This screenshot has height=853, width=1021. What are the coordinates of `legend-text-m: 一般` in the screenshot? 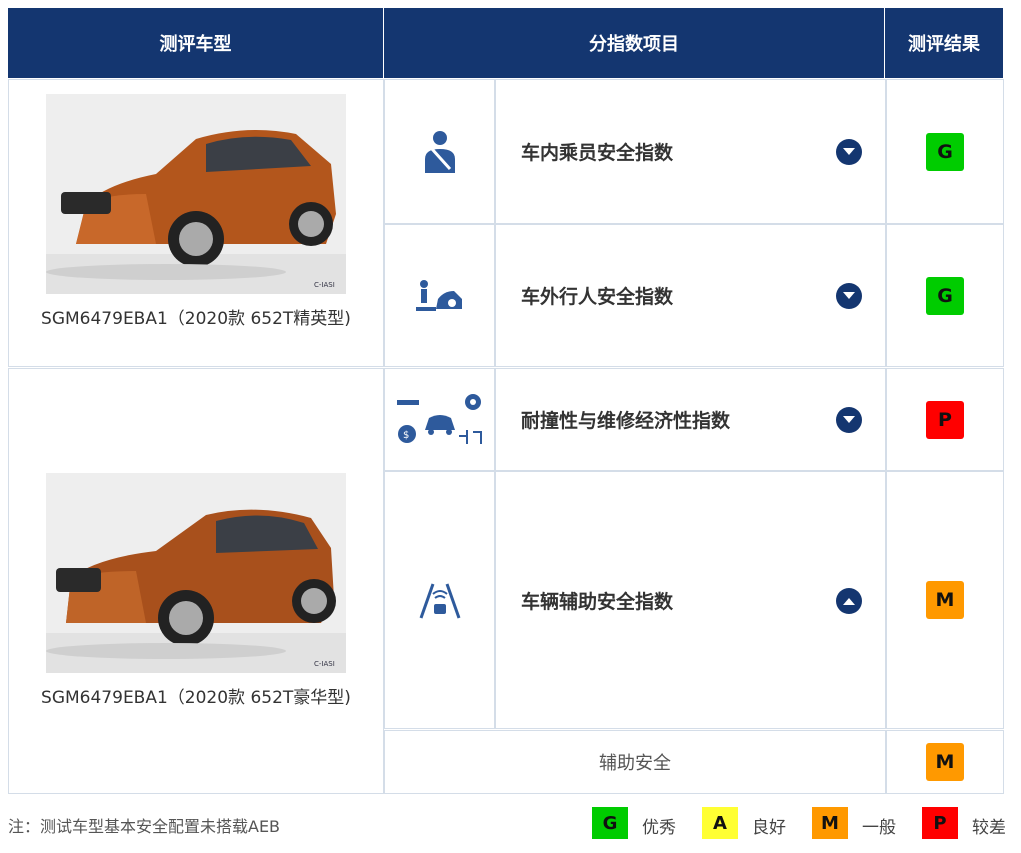 It's located at (879, 828).